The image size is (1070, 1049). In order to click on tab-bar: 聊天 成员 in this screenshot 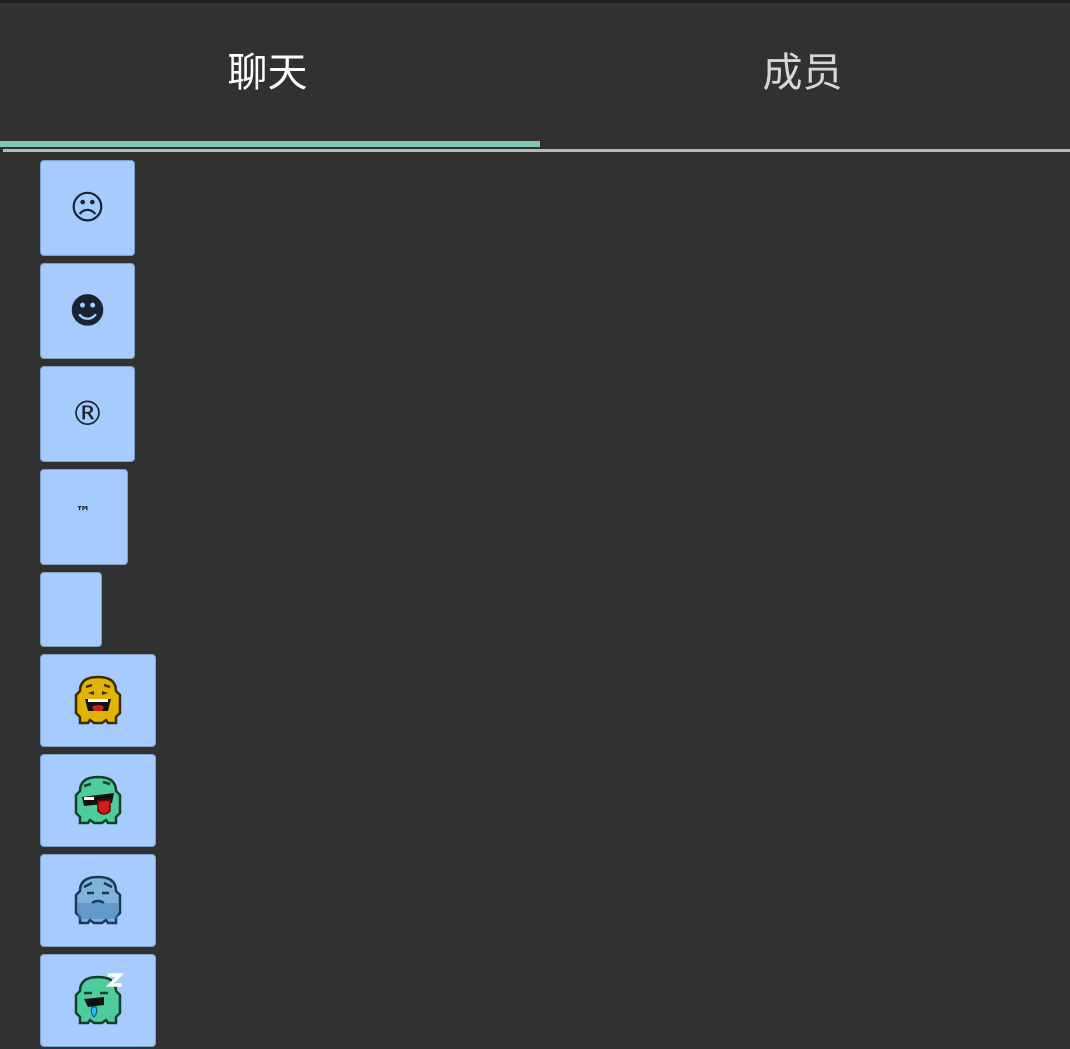, I will do `click(535, 73)`.